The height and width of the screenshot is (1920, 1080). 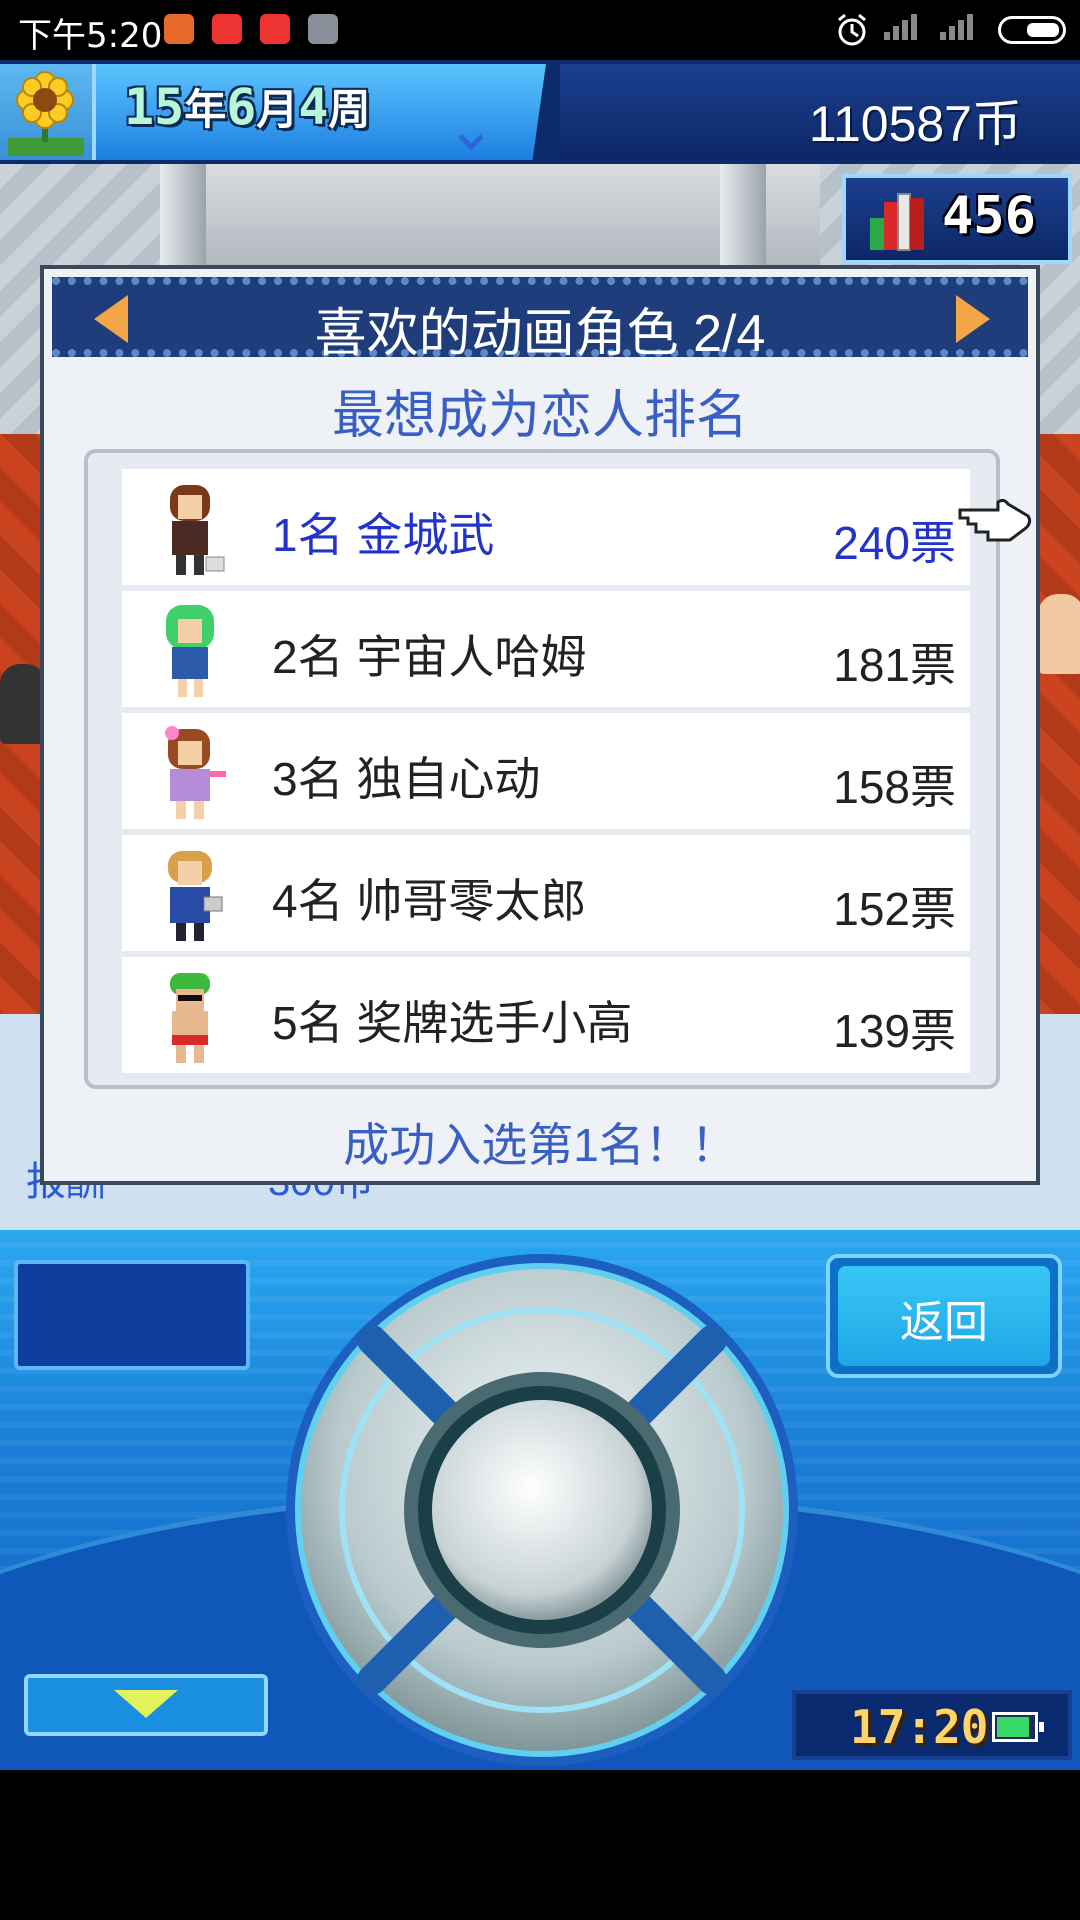 I want to click on date-month: 6, so click(x=241, y=107).